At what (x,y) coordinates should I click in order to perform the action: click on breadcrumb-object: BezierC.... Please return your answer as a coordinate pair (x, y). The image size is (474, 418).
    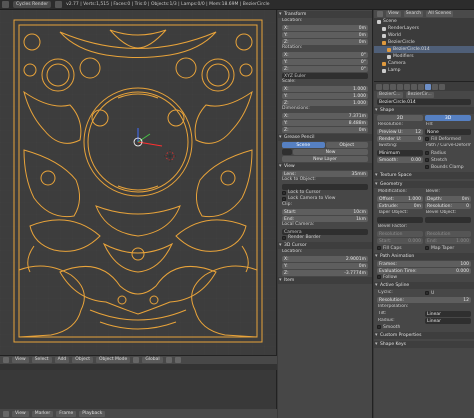
    Looking at the image, I should click on (390, 94).